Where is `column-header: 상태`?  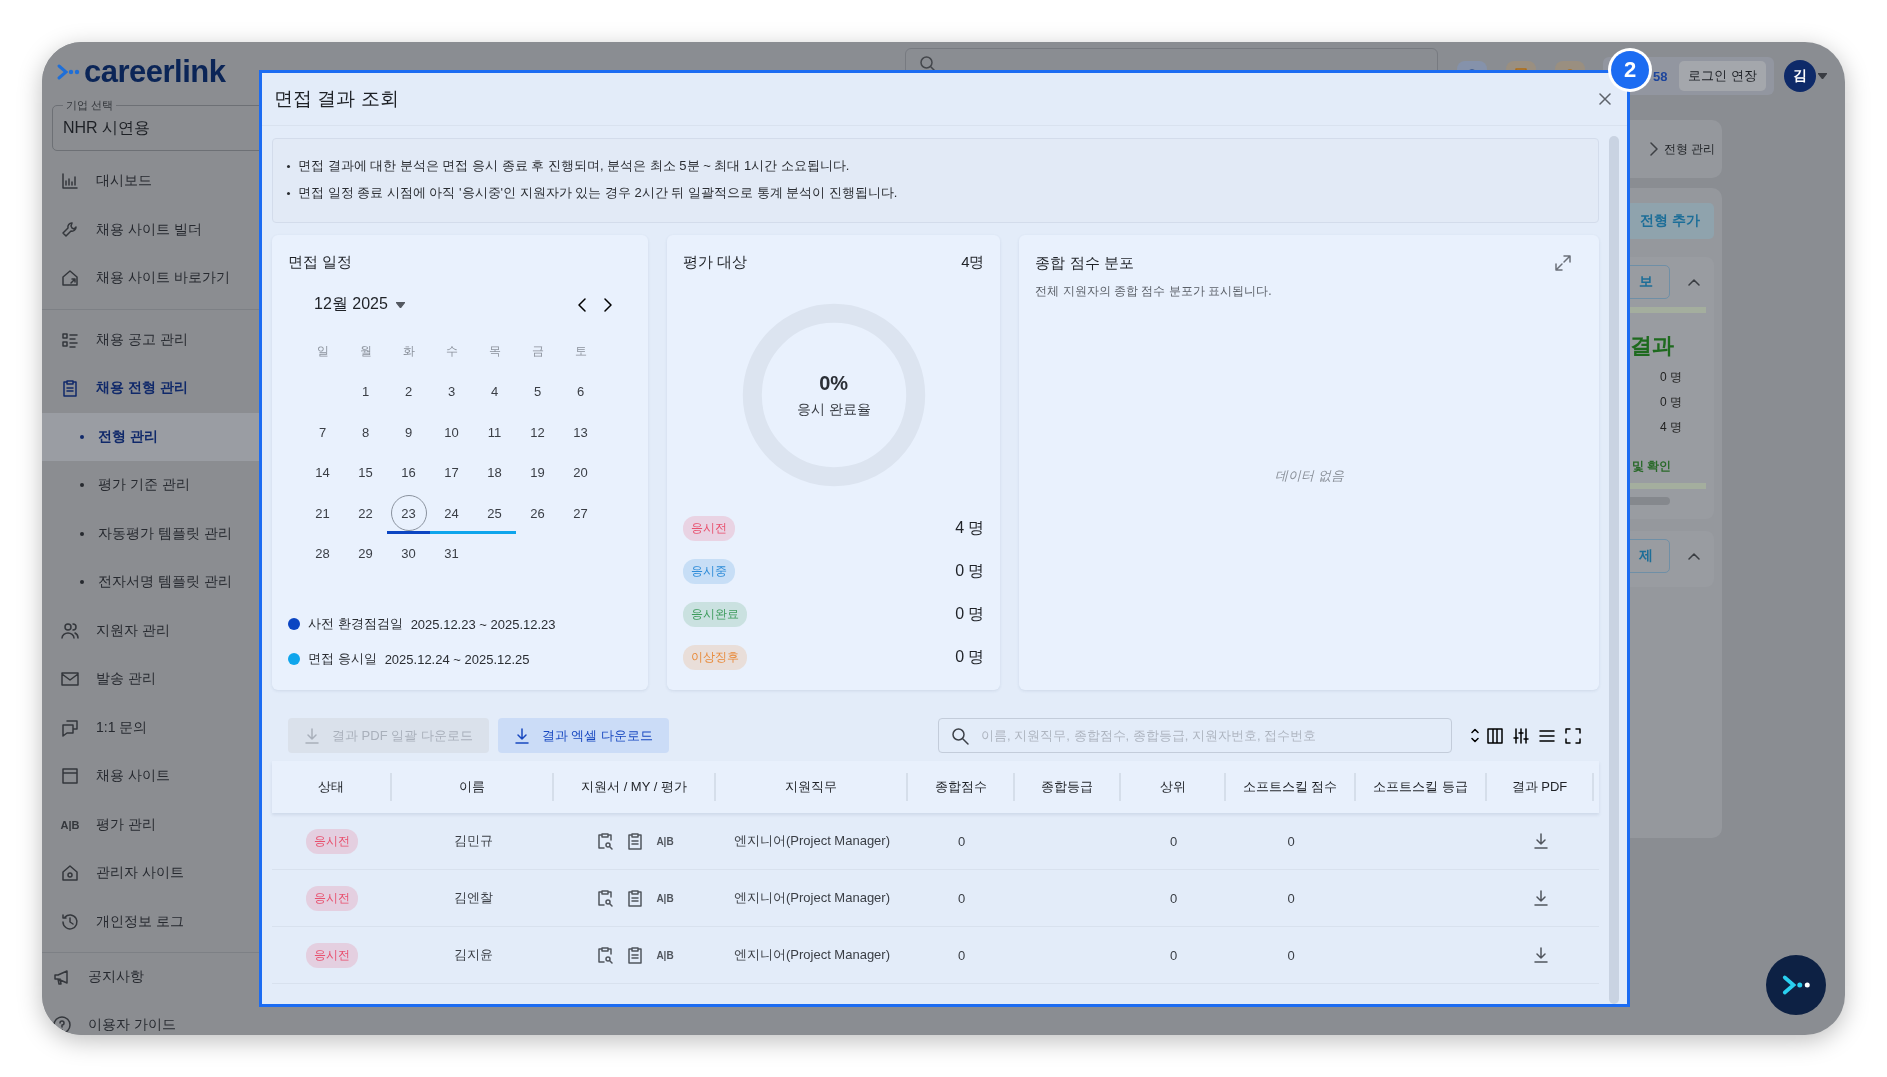
column-header: 상태 is located at coordinates (331, 787).